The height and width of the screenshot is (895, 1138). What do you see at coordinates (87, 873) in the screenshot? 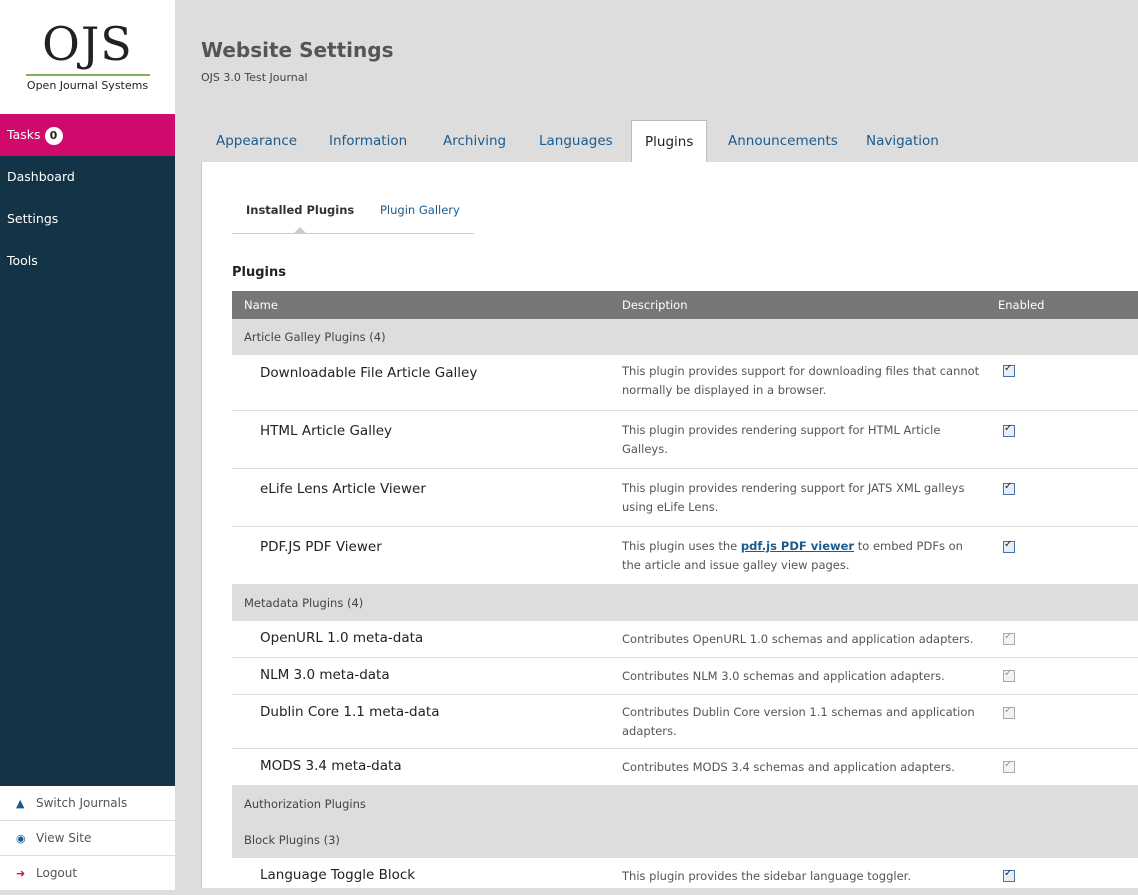
I see `logout-link: ➜ Logout` at bounding box center [87, 873].